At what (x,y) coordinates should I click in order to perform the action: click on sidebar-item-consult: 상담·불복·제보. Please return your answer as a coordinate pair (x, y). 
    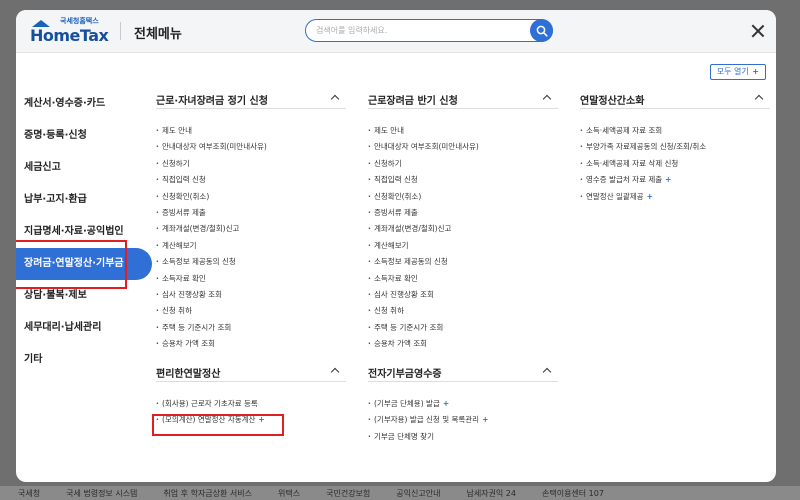
    Looking at the image, I should click on (81, 296).